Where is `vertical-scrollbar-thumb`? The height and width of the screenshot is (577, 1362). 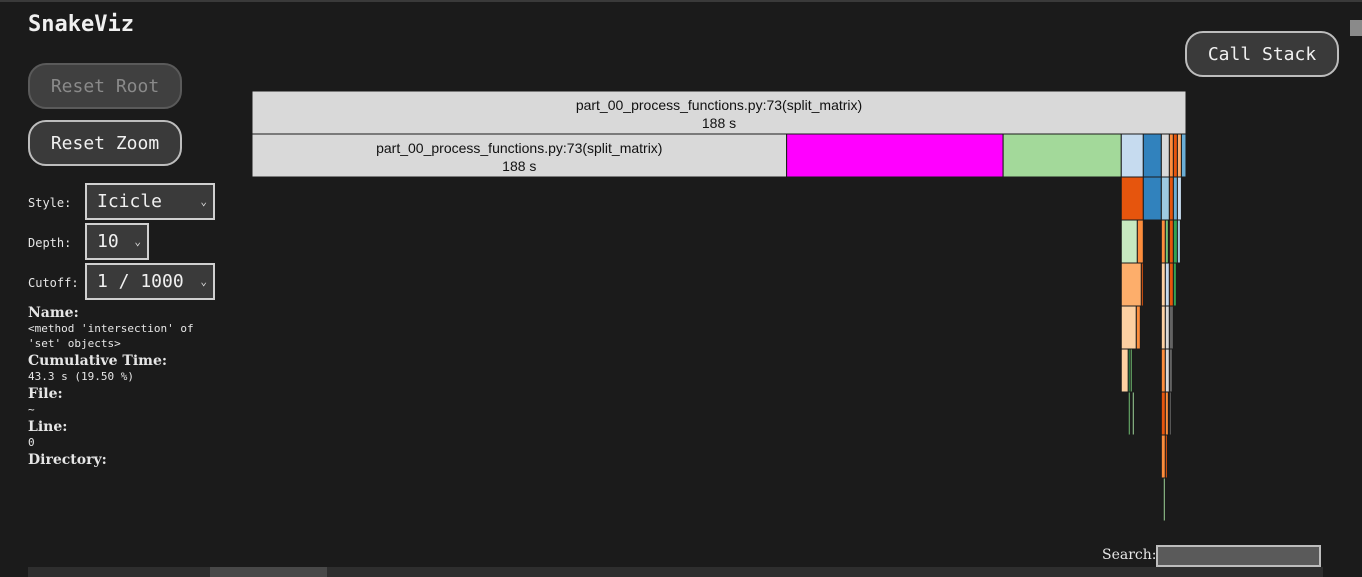
vertical-scrollbar-thumb is located at coordinates (1356, 28).